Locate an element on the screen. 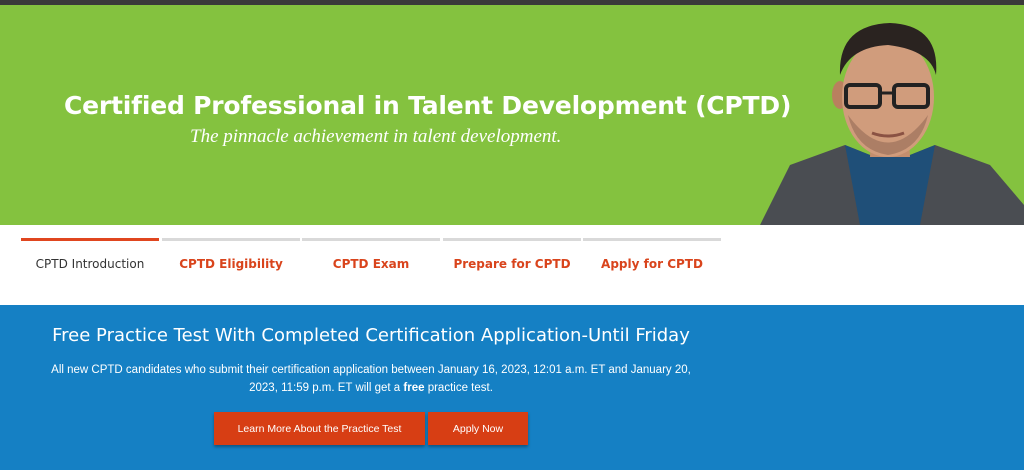 This screenshot has height=470, width=1024. tab-label: CPTD Introduction is located at coordinates (90, 264).